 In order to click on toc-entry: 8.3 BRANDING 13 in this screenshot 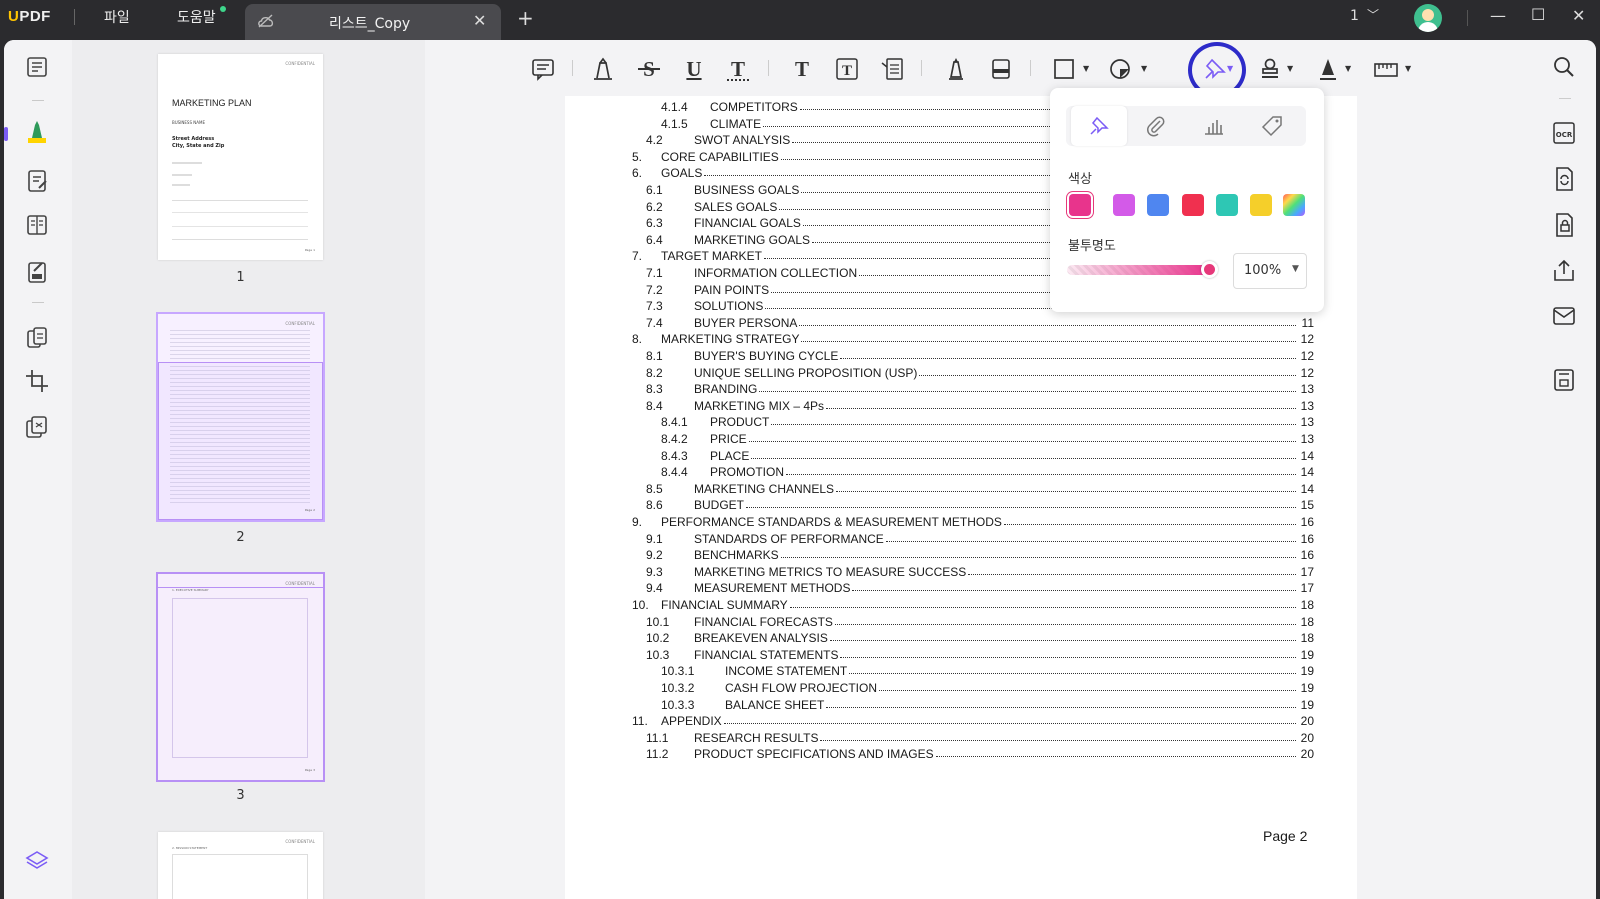, I will do `click(961, 390)`.